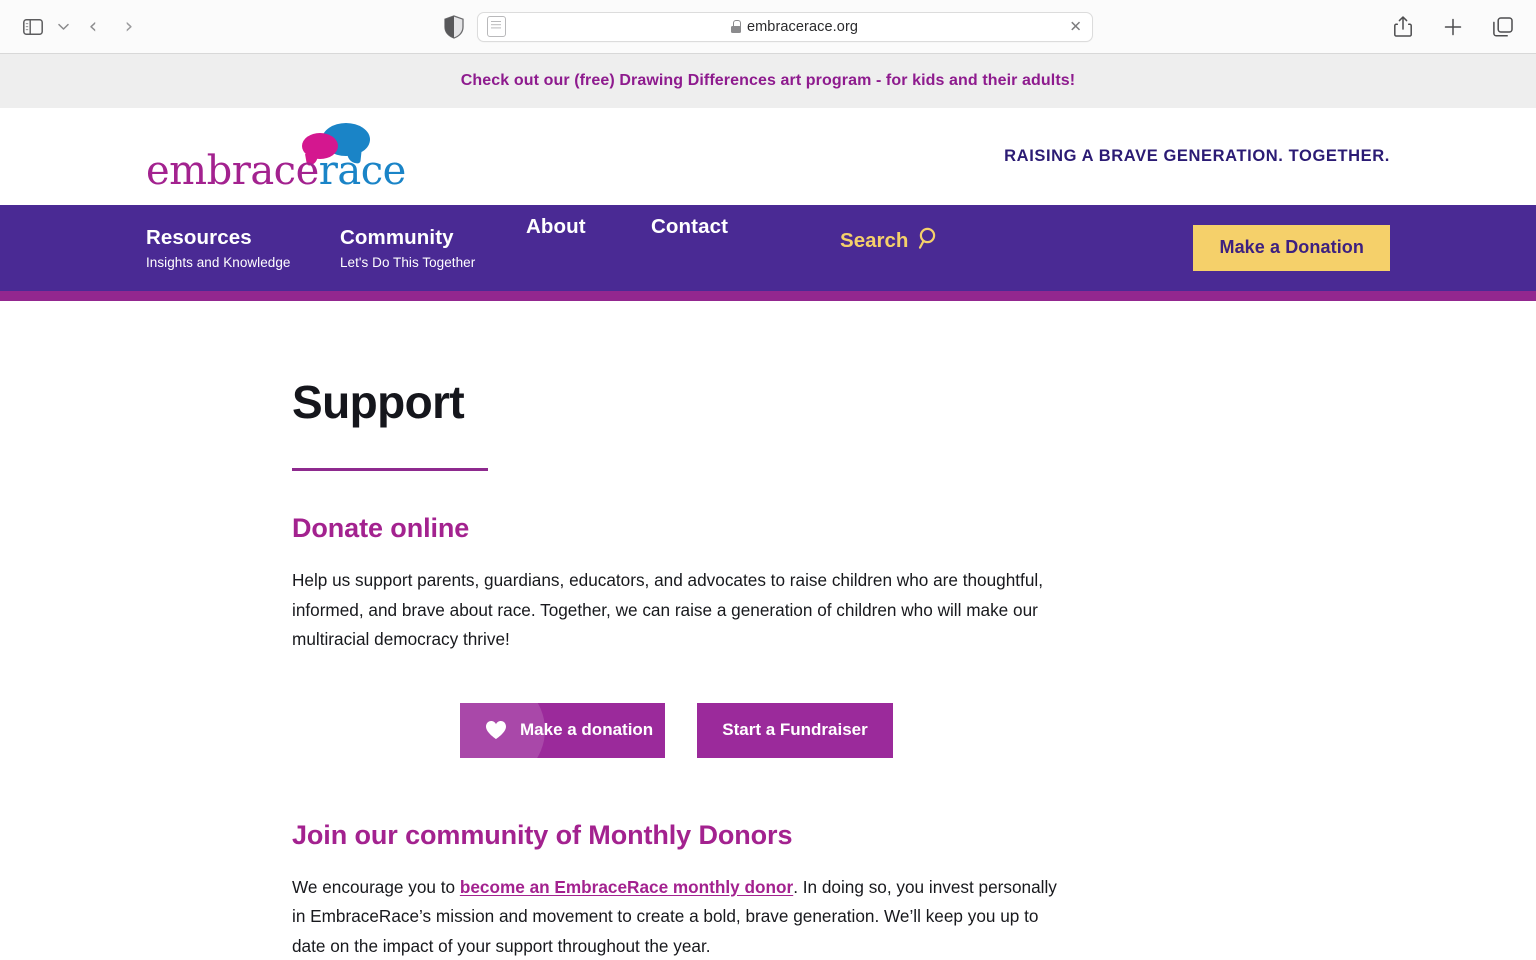 The width and height of the screenshot is (1536, 960). I want to click on nav-item-contact: Contact, so click(689, 227).